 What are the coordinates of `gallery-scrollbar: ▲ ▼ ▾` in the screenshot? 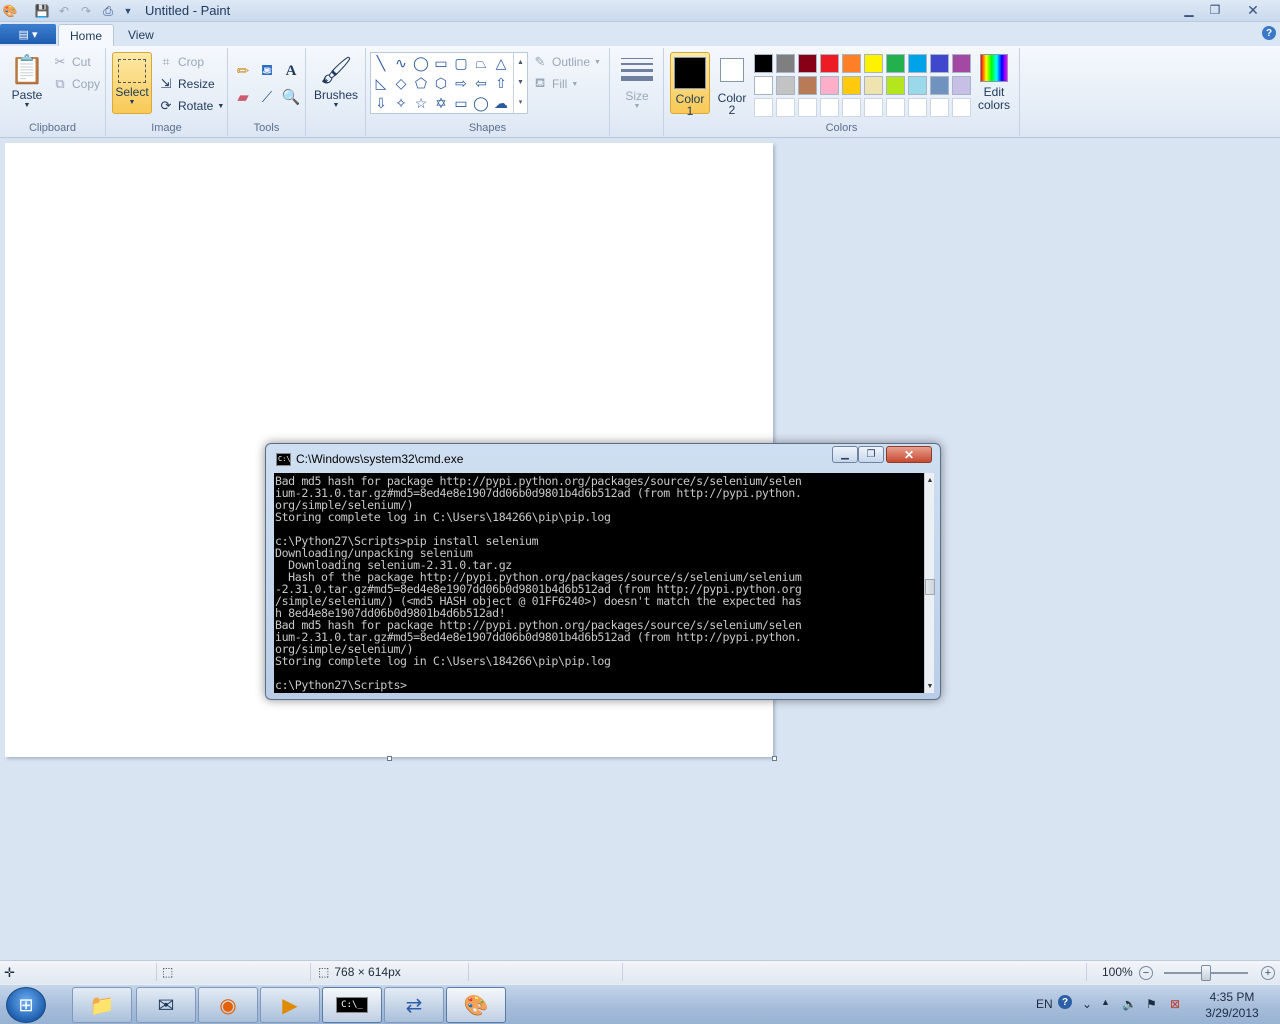 It's located at (520, 83).